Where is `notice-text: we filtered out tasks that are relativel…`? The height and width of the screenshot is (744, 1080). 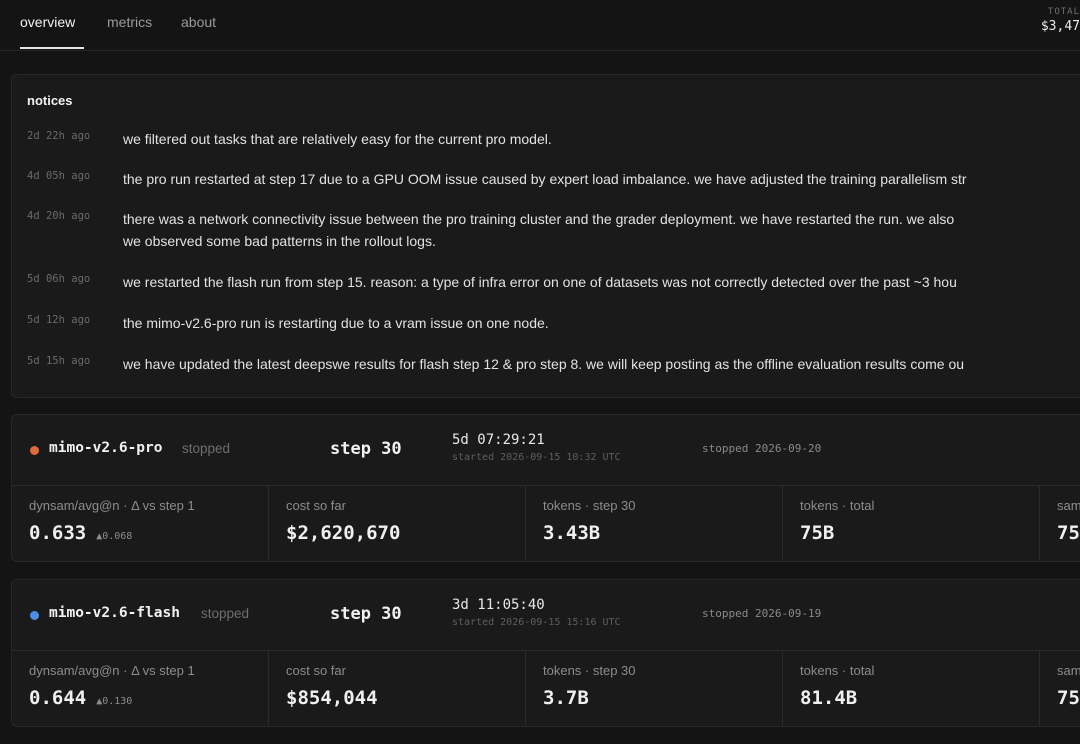 notice-text: we filtered out tasks that are relativel… is located at coordinates (337, 139).